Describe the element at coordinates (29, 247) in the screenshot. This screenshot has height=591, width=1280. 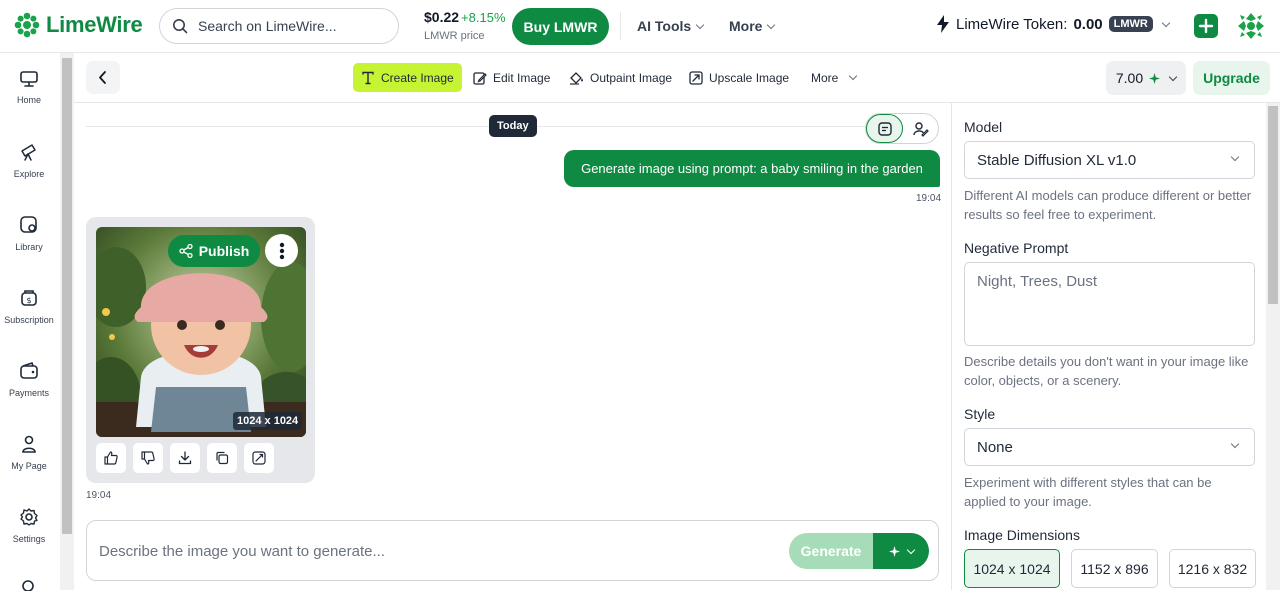
I see `sidebar-label: Library` at that location.